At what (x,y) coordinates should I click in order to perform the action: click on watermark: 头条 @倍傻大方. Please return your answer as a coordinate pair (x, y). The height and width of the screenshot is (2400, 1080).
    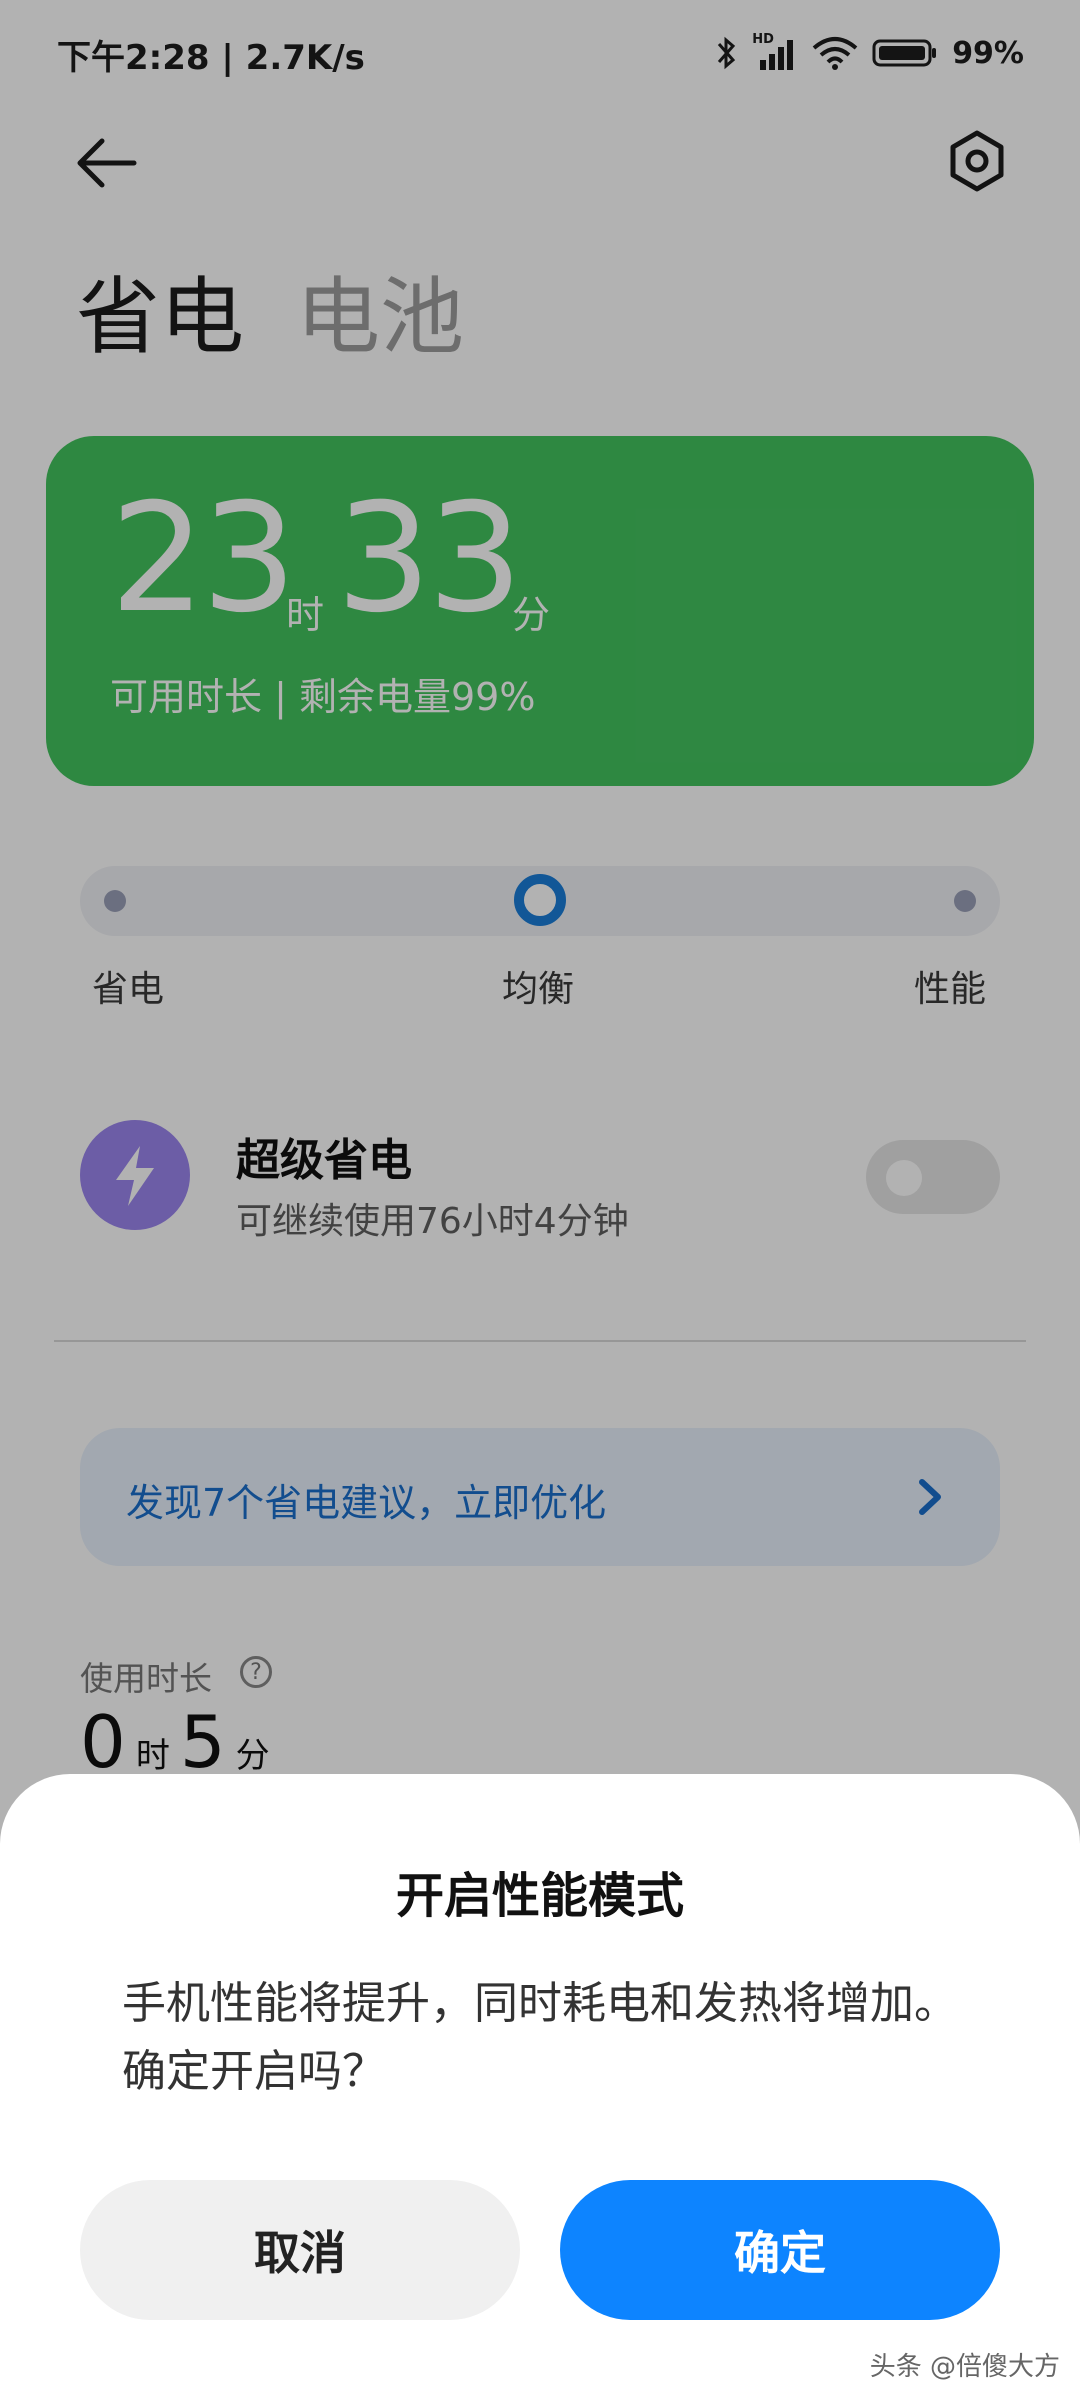
    Looking at the image, I should click on (964, 2367).